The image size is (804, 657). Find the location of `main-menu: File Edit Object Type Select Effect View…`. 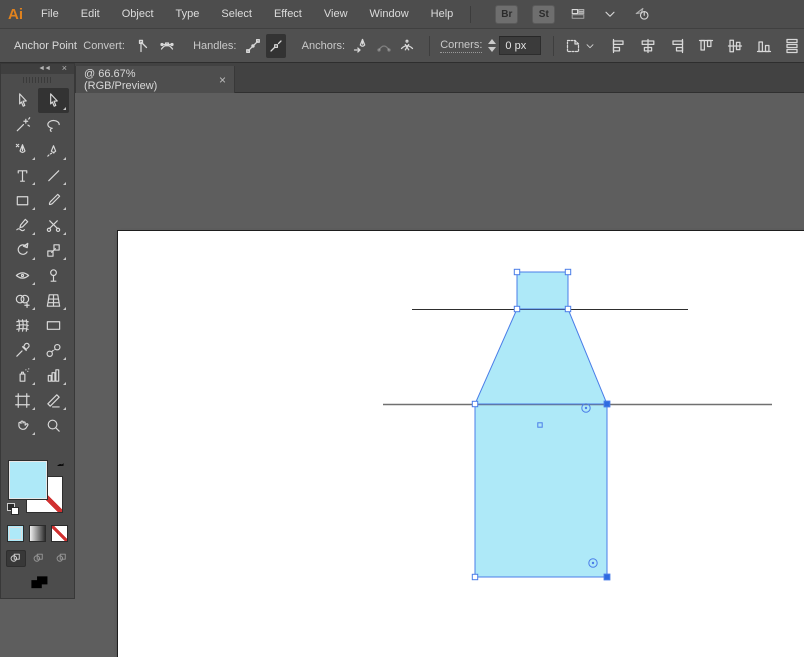

main-menu: File Edit Object Type Select Effect View… is located at coordinates (247, 14).